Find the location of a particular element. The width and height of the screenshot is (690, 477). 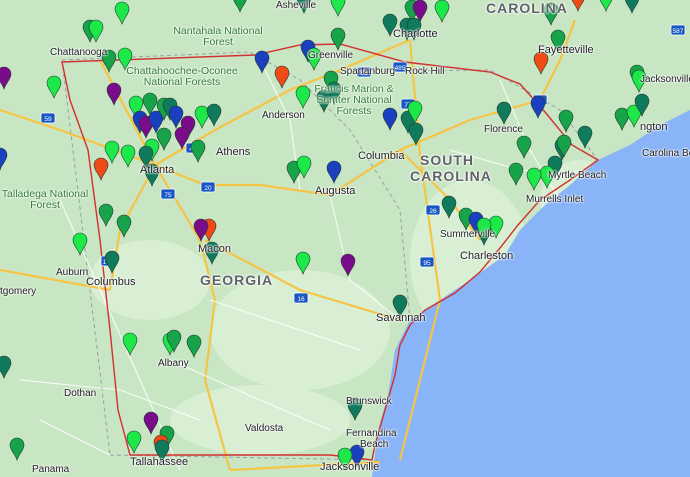

highway-shield-59: 59 is located at coordinates (48, 118).